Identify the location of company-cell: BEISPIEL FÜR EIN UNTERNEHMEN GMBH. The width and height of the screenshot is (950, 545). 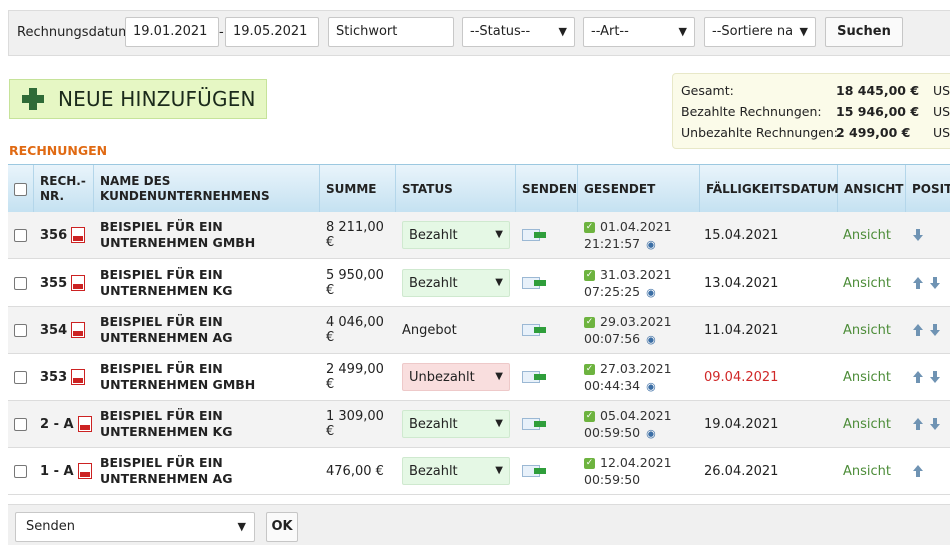
(207, 377).